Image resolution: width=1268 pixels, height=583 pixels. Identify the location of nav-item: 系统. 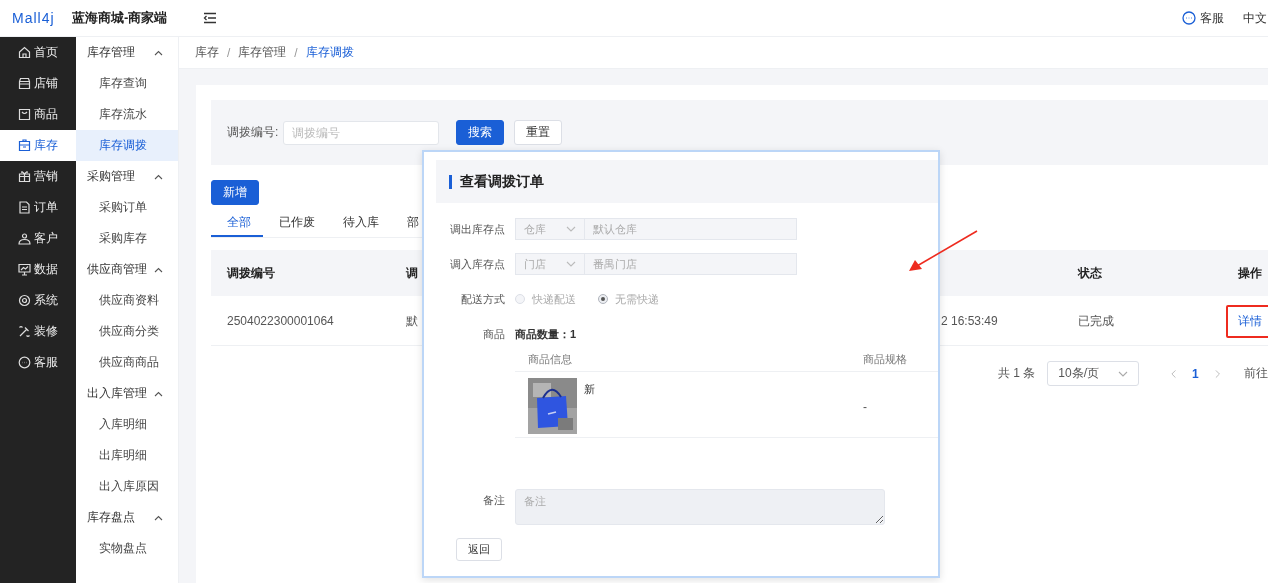
(38, 300).